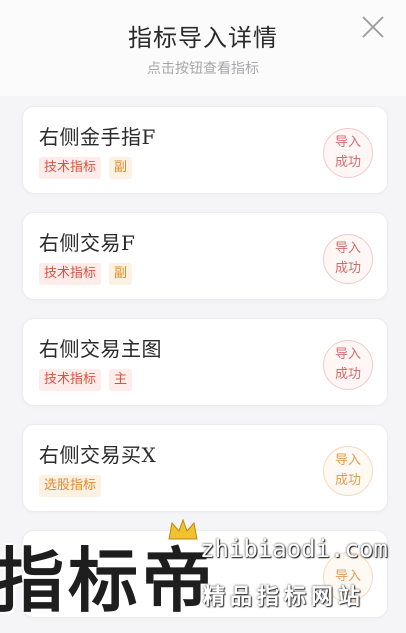  What do you see at coordinates (100, 349) in the screenshot?
I see `indicator-name: 右侧交易主图` at bounding box center [100, 349].